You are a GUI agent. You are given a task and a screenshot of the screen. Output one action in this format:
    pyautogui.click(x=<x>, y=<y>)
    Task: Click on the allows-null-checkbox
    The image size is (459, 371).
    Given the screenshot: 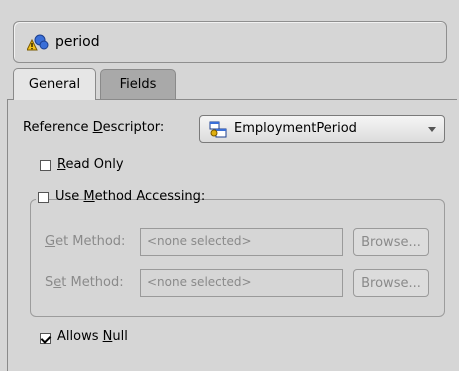 What is the action you would take?
    pyautogui.click(x=45, y=338)
    